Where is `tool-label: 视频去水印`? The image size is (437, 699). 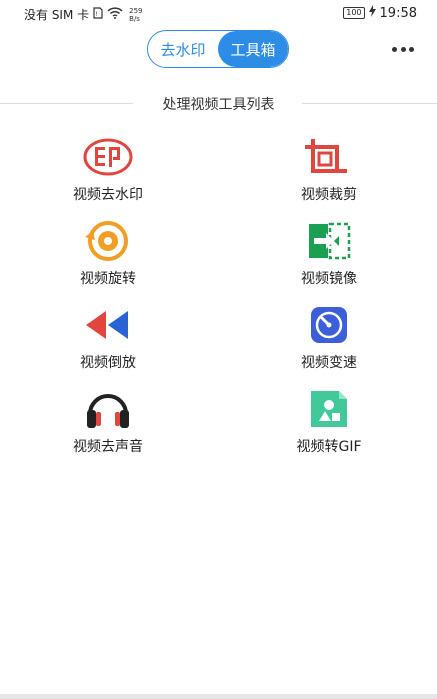 tool-label: 视频去水印 is located at coordinates (108, 195).